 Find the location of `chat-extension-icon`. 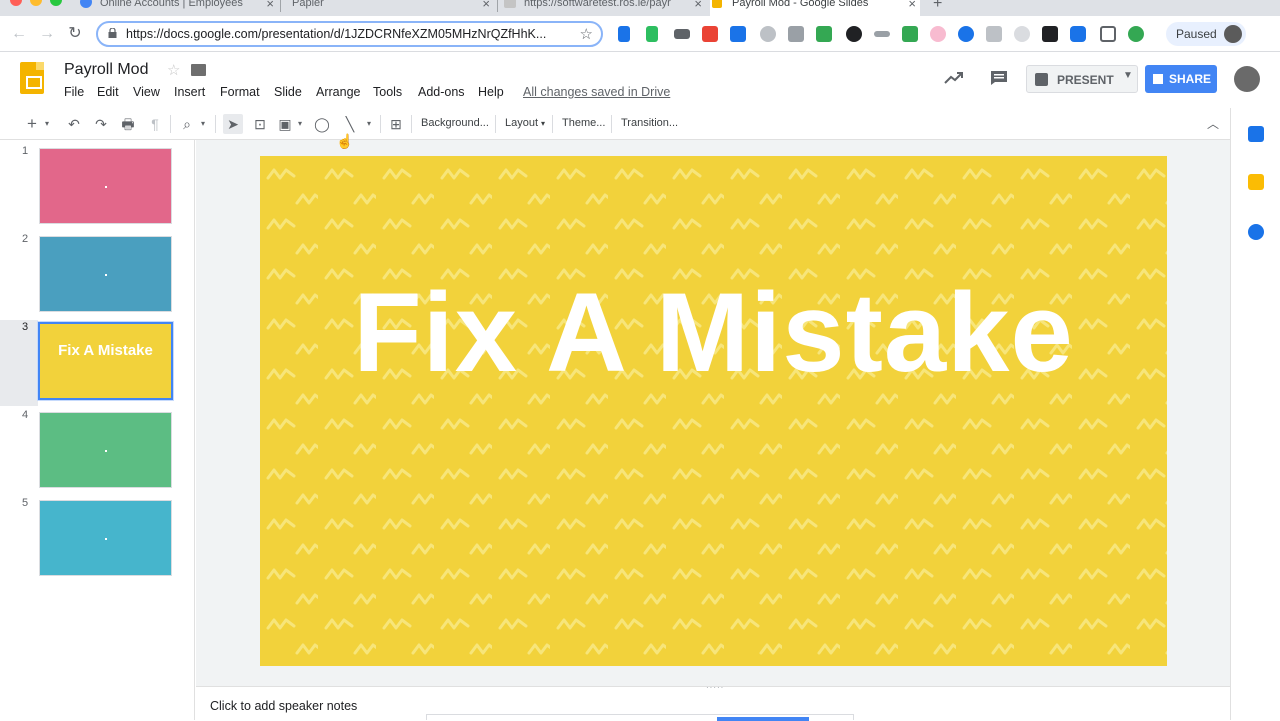

chat-extension-icon is located at coordinates (966, 34).